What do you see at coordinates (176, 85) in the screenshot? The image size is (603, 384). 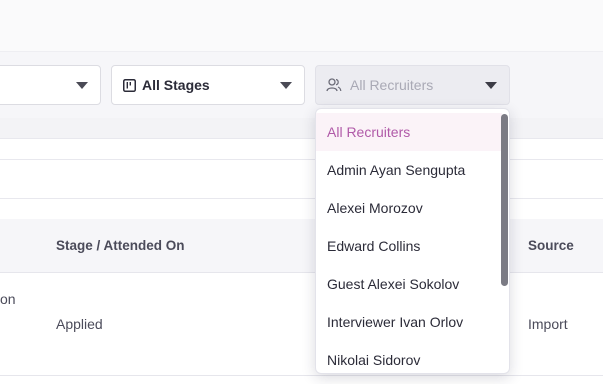 I see `stages-select-label: All Stages` at bounding box center [176, 85].